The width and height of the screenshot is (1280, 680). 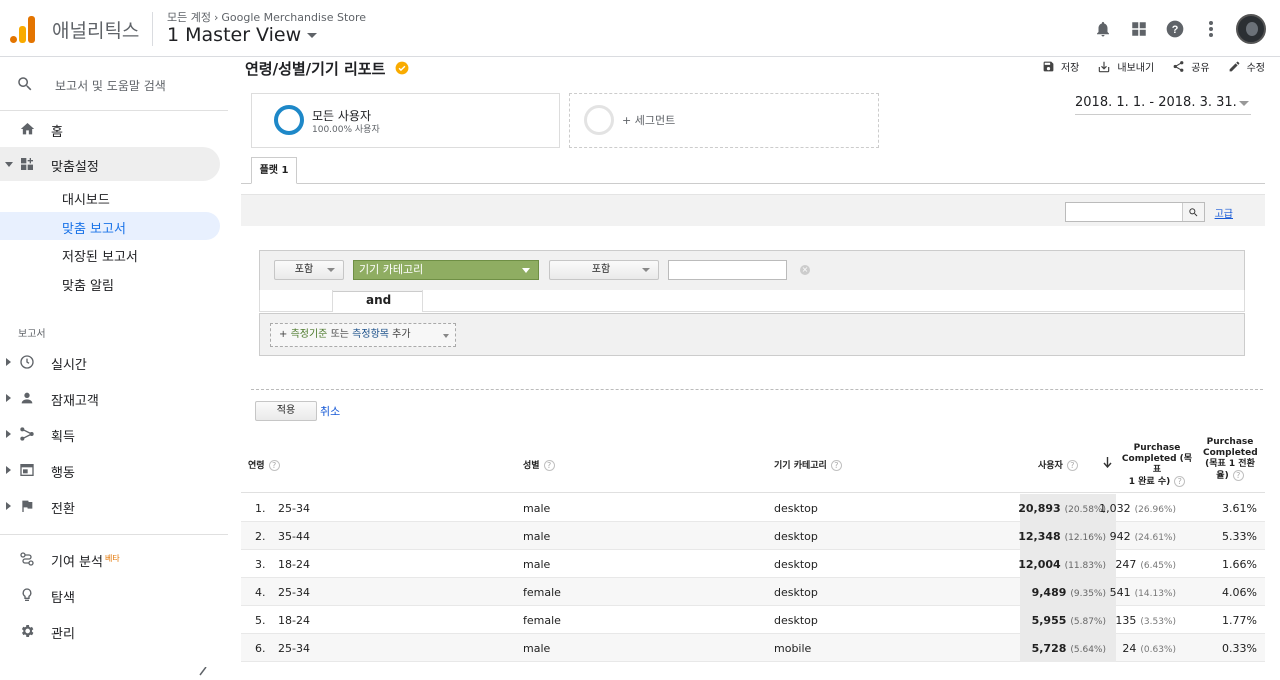 I want to click on sidebar-item-behavior: 행동, so click(x=114, y=470).